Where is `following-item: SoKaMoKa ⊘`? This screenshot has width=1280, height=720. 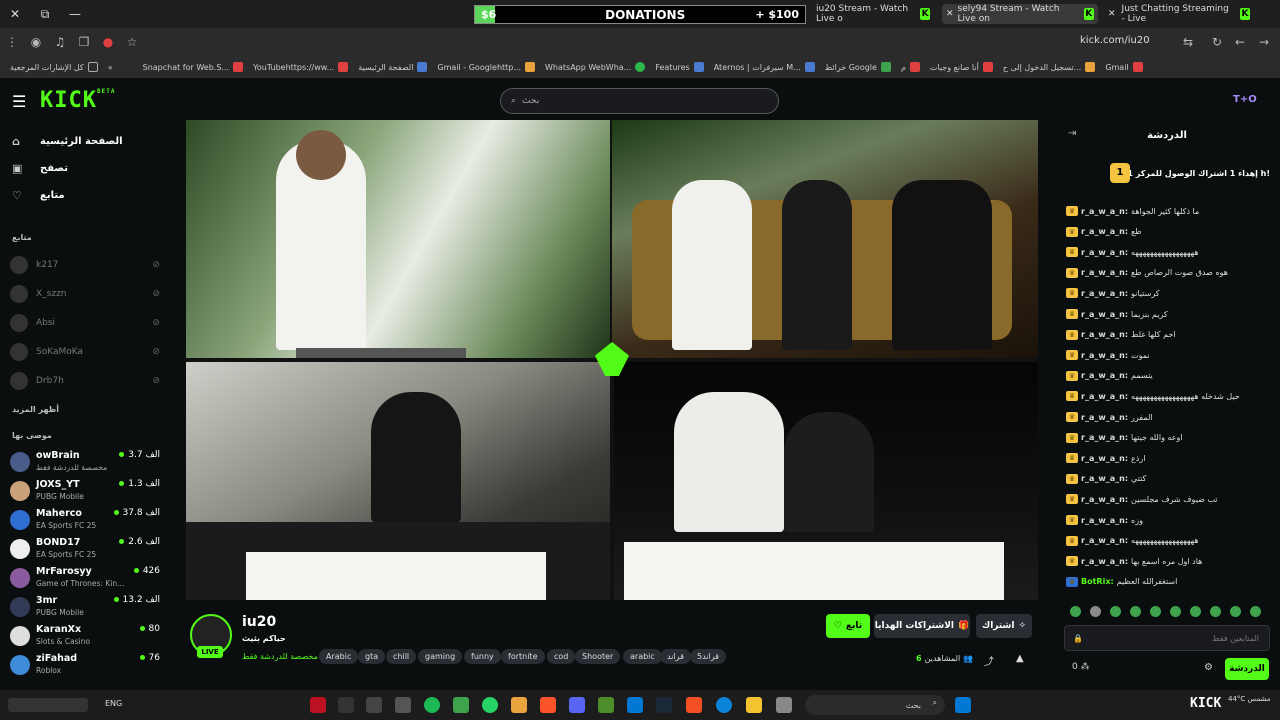
following-item: SoKaMoKa ⊘ is located at coordinates (85, 352).